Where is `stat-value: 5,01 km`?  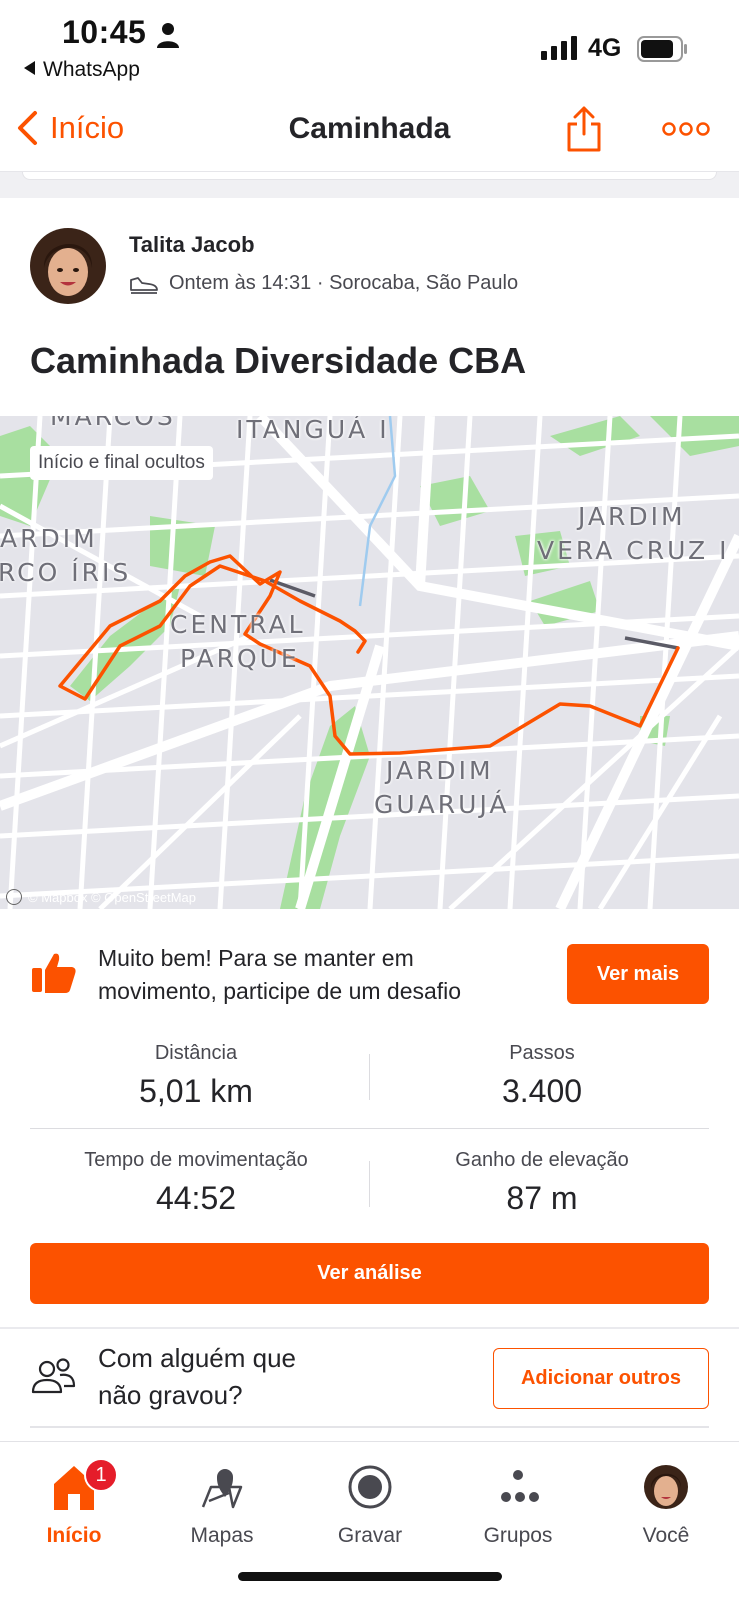
stat-value: 5,01 km is located at coordinates (196, 1091).